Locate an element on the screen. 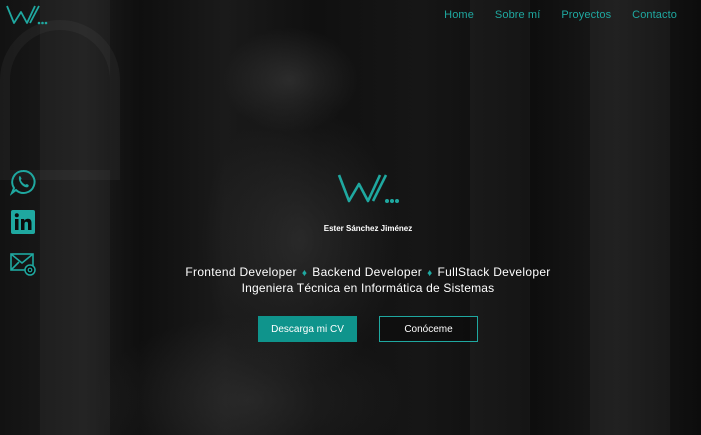 The width and height of the screenshot is (701, 435). nav-proyectos: Proyectos is located at coordinates (586, 15).